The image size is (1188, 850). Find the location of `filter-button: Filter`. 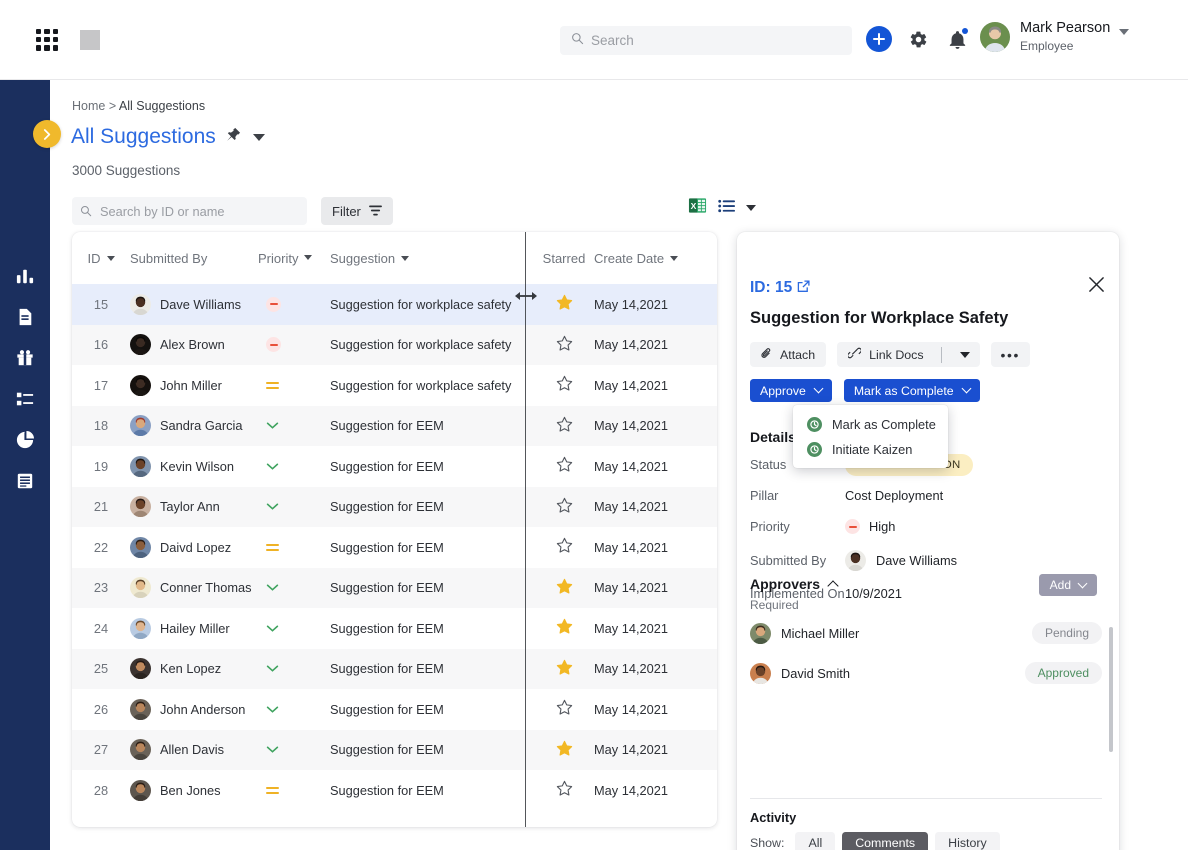

filter-button: Filter is located at coordinates (357, 211).